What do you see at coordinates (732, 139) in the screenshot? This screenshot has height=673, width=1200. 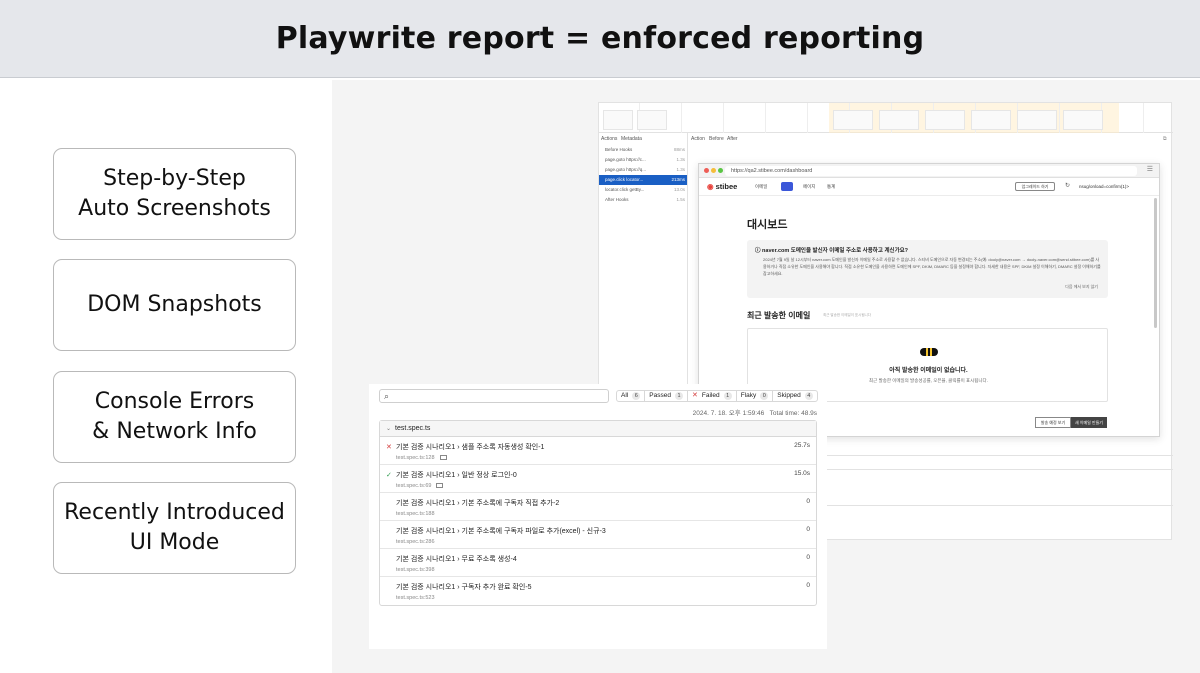 I see `tab-after: After` at bounding box center [732, 139].